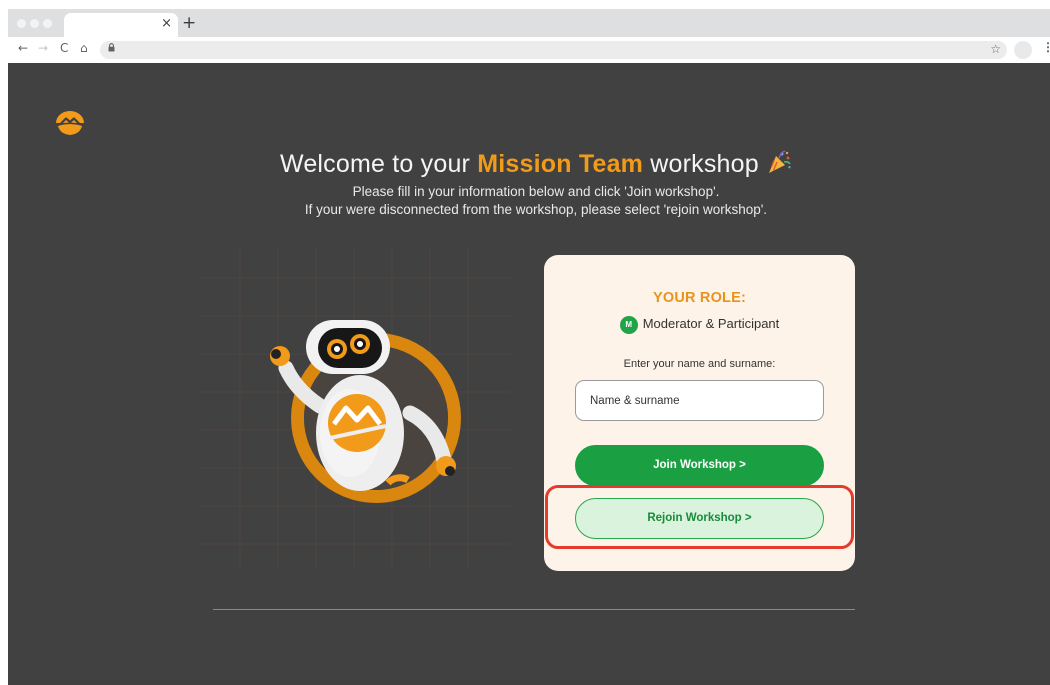 The image size is (1050, 685). What do you see at coordinates (711, 323) in the screenshot?
I see `role-name: Moderator & Participant` at bounding box center [711, 323].